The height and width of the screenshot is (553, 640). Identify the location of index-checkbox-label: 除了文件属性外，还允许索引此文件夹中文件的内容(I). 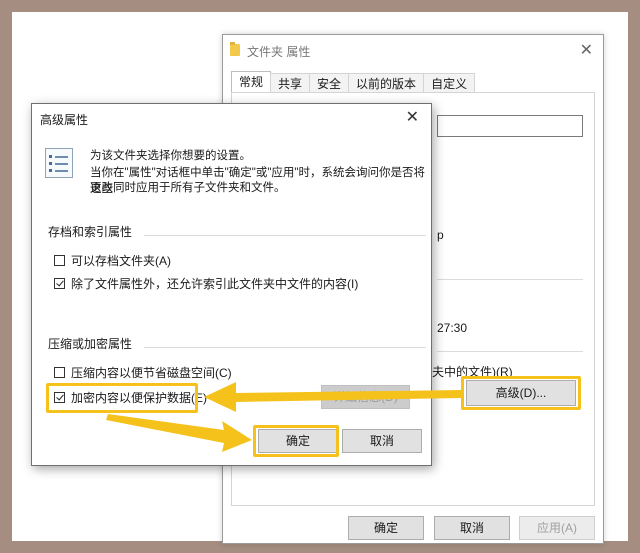
(215, 283).